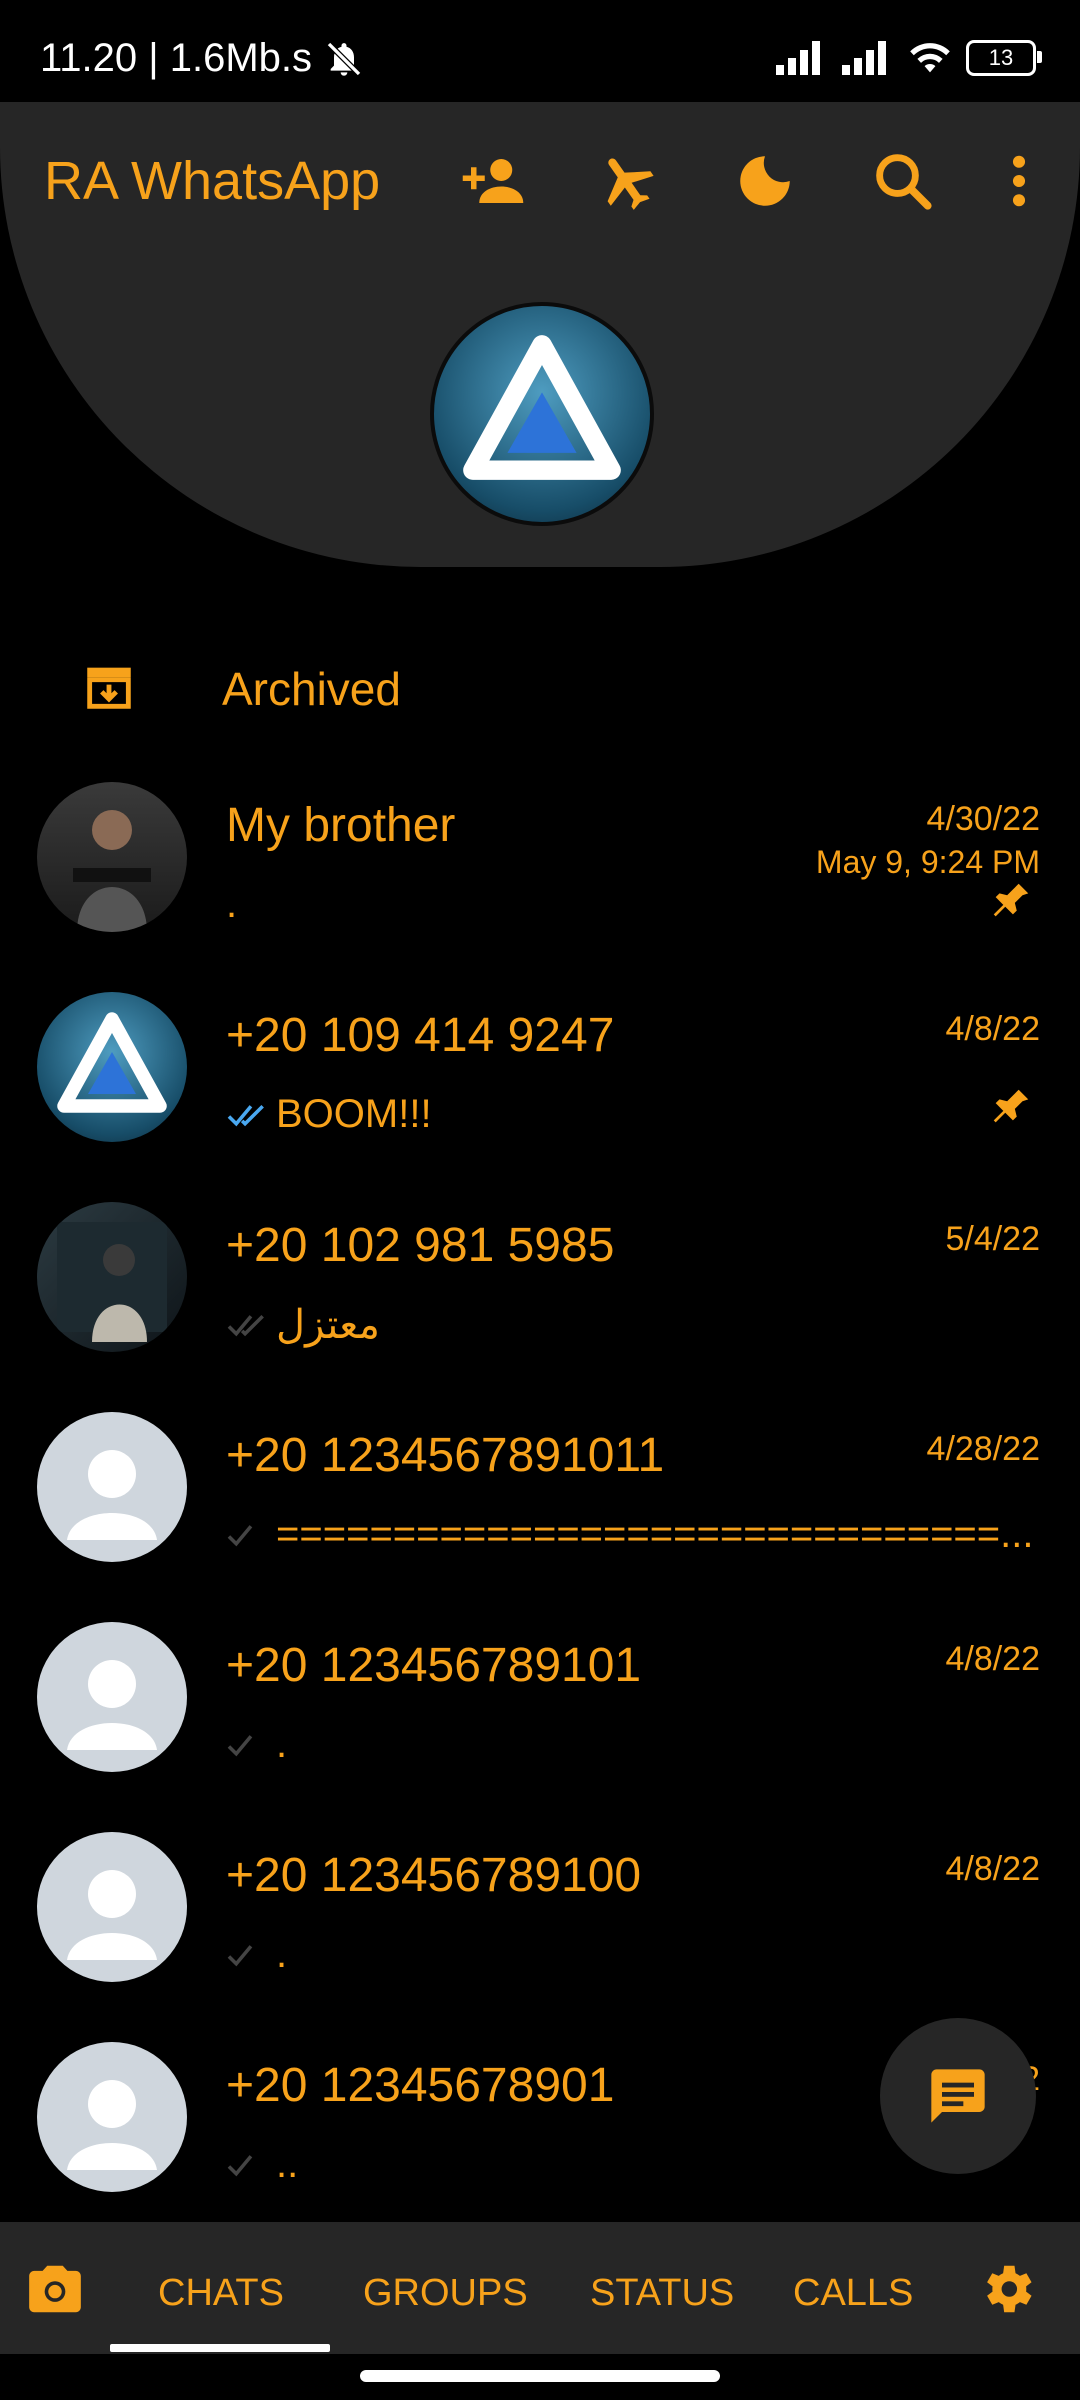 Image resolution: width=1080 pixels, height=2400 pixels. What do you see at coordinates (109, 688) in the screenshot?
I see `archive-icon` at bounding box center [109, 688].